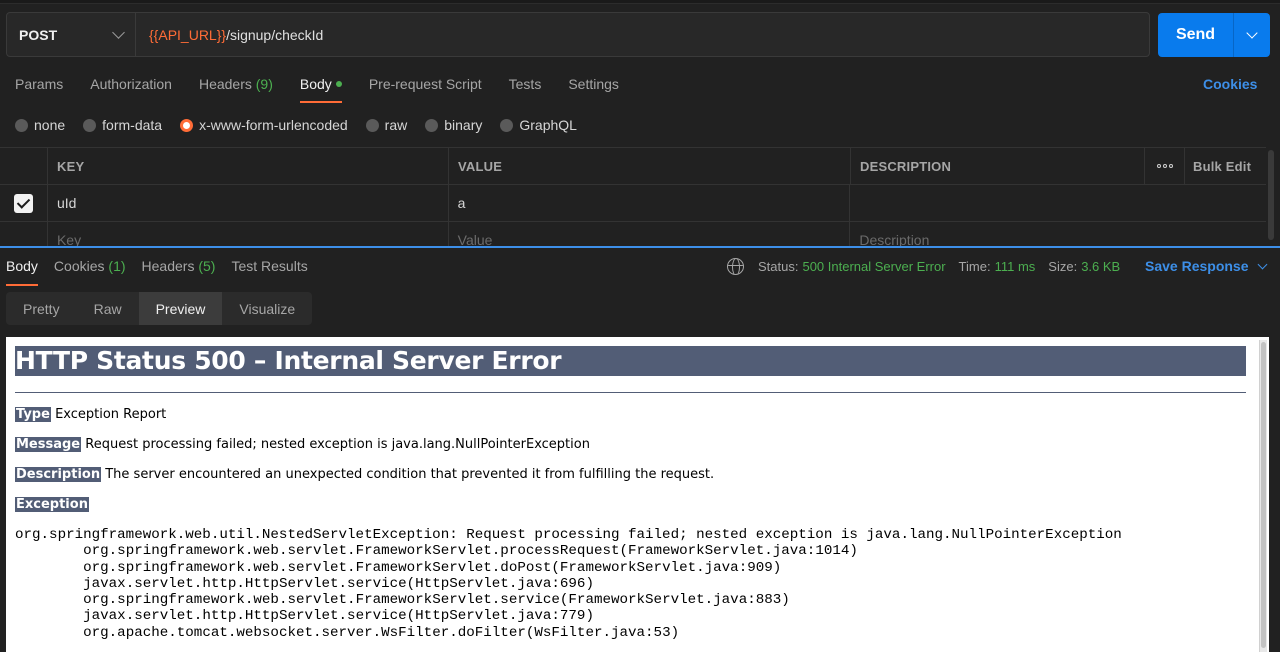 The width and height of the screenshot is (1280, 652). I want to click on radio-none: none, so click(40, 125).